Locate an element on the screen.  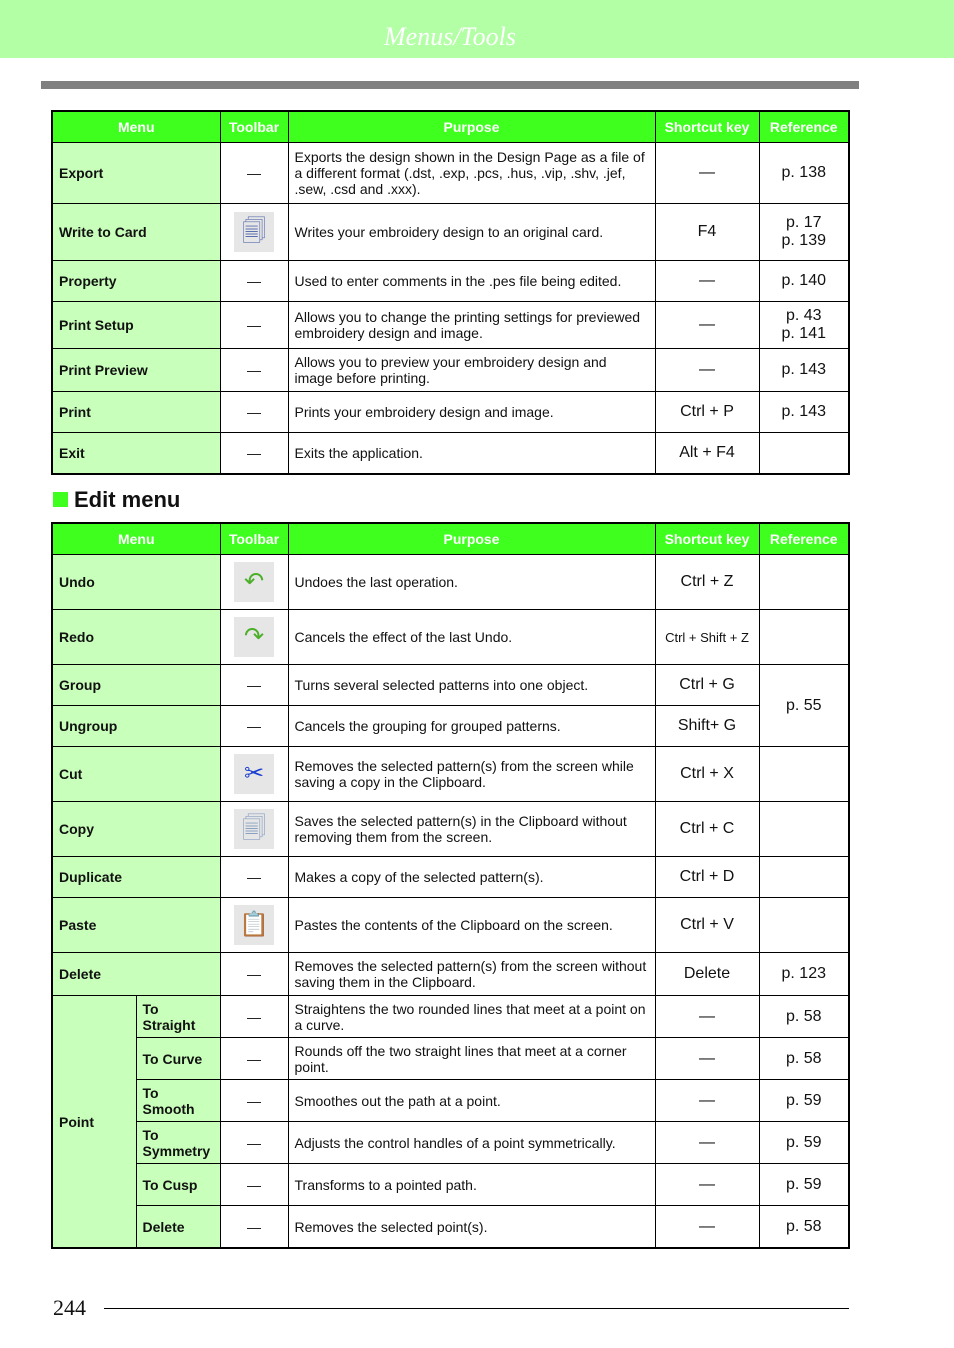
menu-name: To Symmetry is located at coordinates (178, 1142).